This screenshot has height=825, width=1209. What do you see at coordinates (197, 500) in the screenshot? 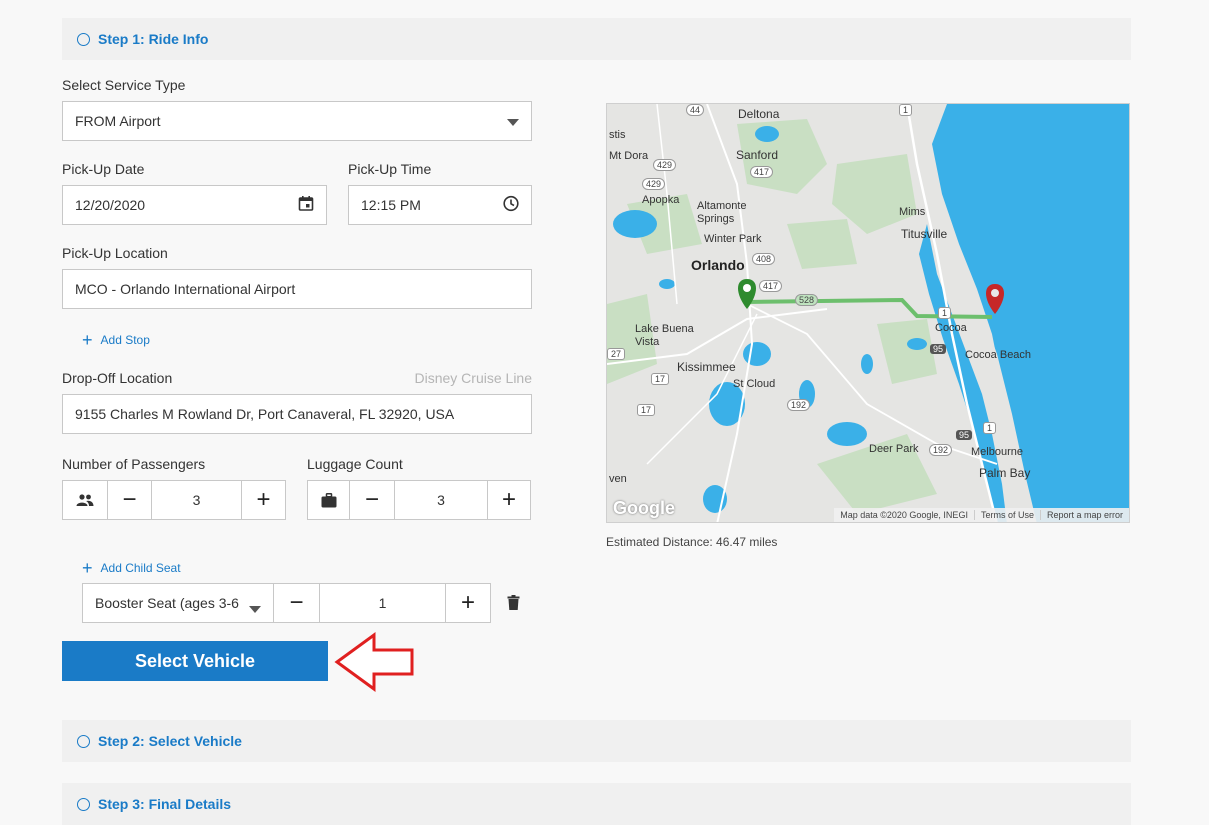
I see `passengers-value: 3` at bounding box center [197, 500].